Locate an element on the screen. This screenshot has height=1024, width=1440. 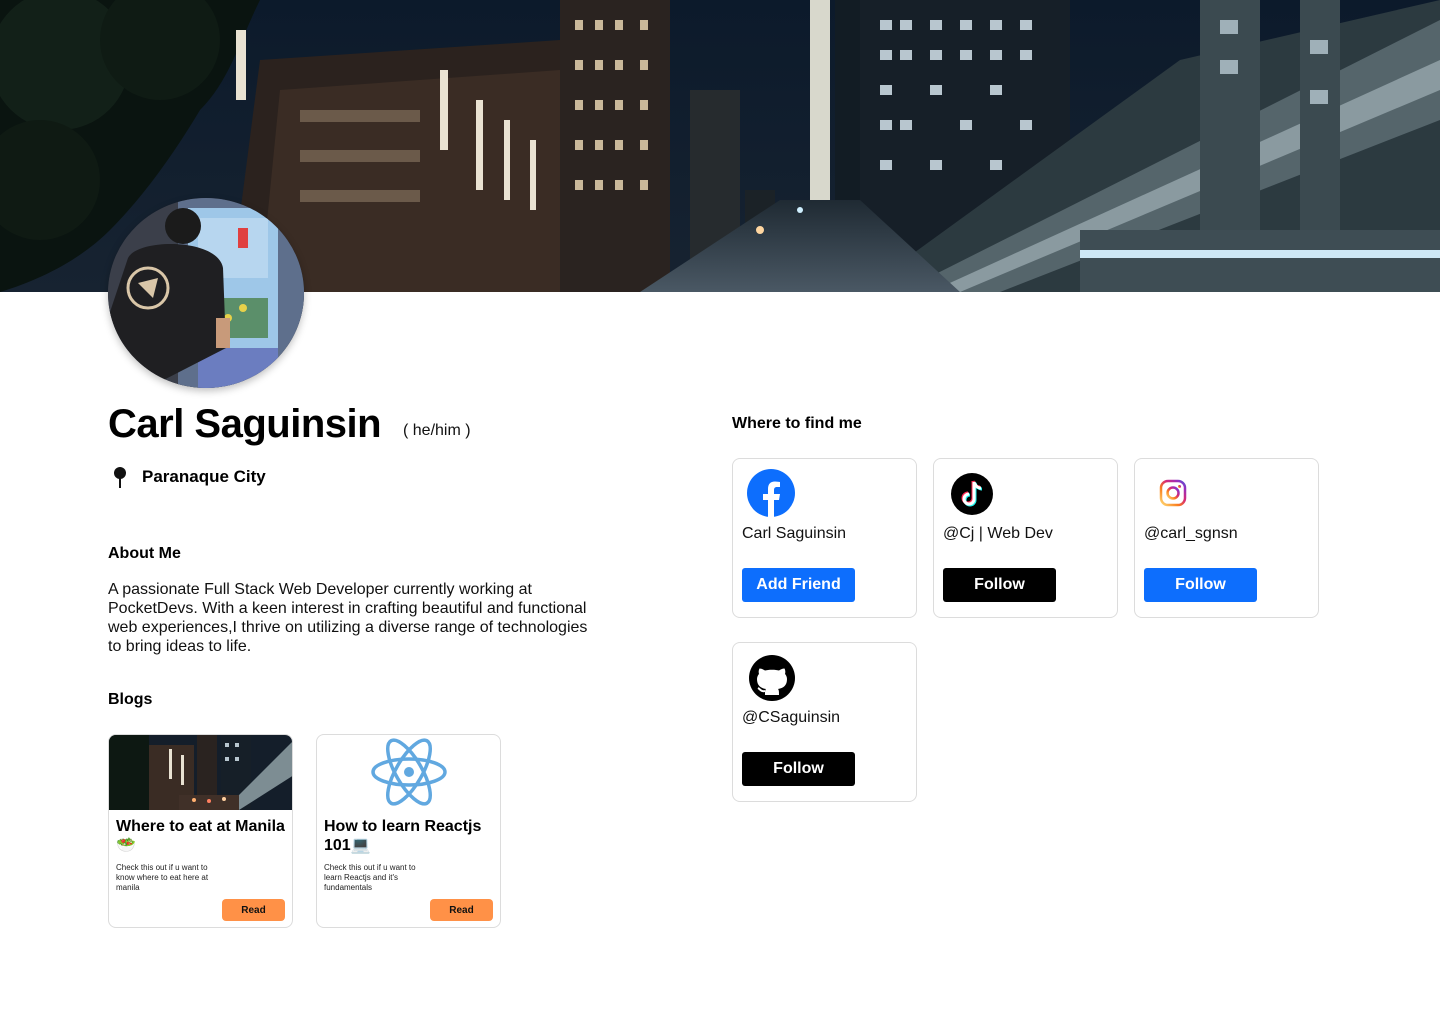
profile-location: Paranaque City is located at coordinates (189, 477).